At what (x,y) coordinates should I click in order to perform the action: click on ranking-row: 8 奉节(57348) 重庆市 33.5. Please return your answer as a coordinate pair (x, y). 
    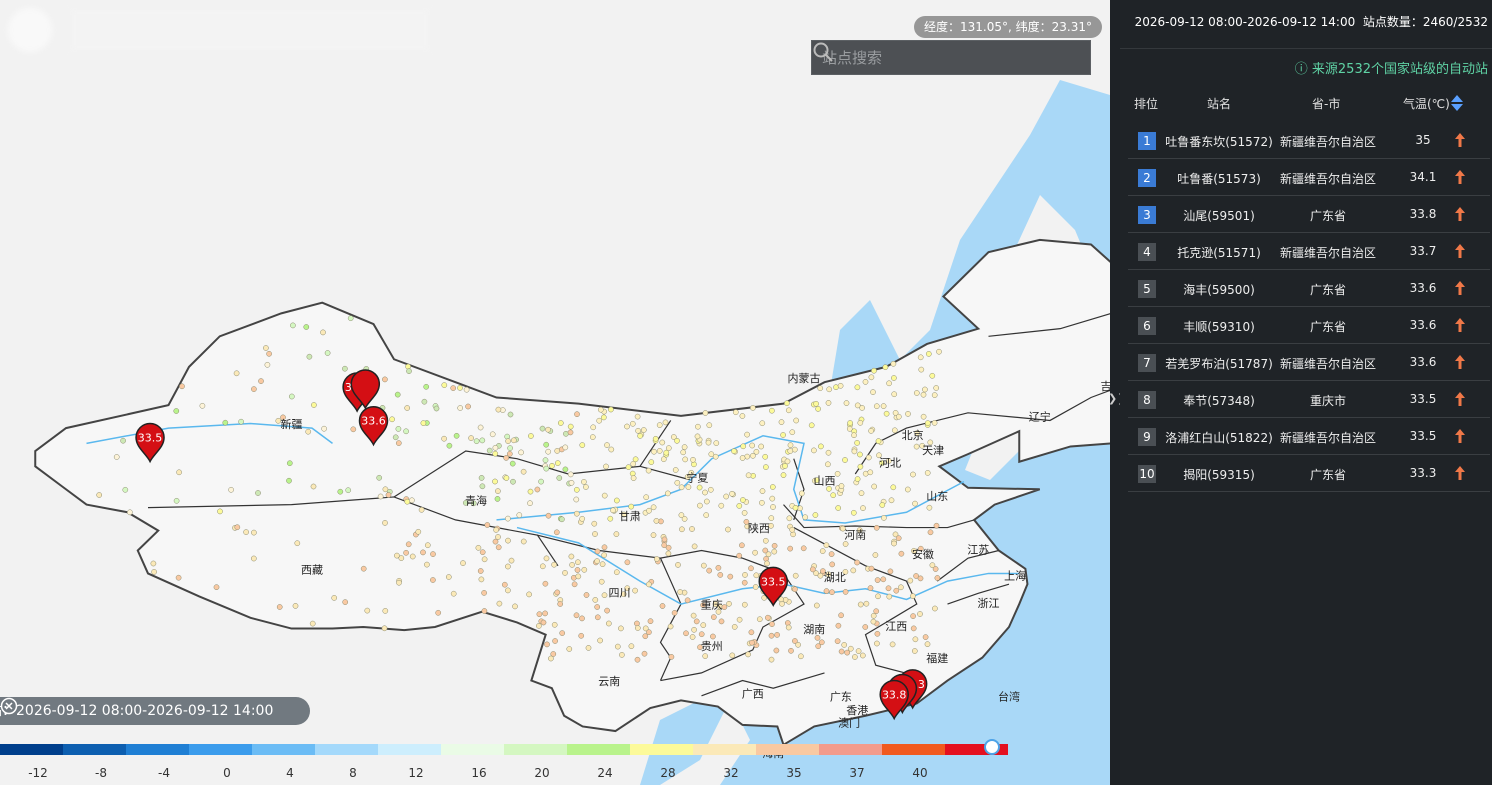
    Looking at the image, I should click on (1309, 399).